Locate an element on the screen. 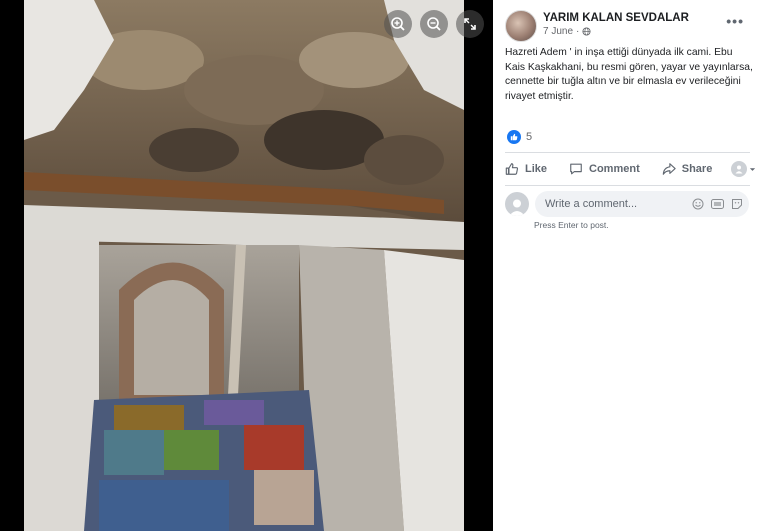 The image size is (762, 531). zoom-in-button is located at coordinates (398, 24).